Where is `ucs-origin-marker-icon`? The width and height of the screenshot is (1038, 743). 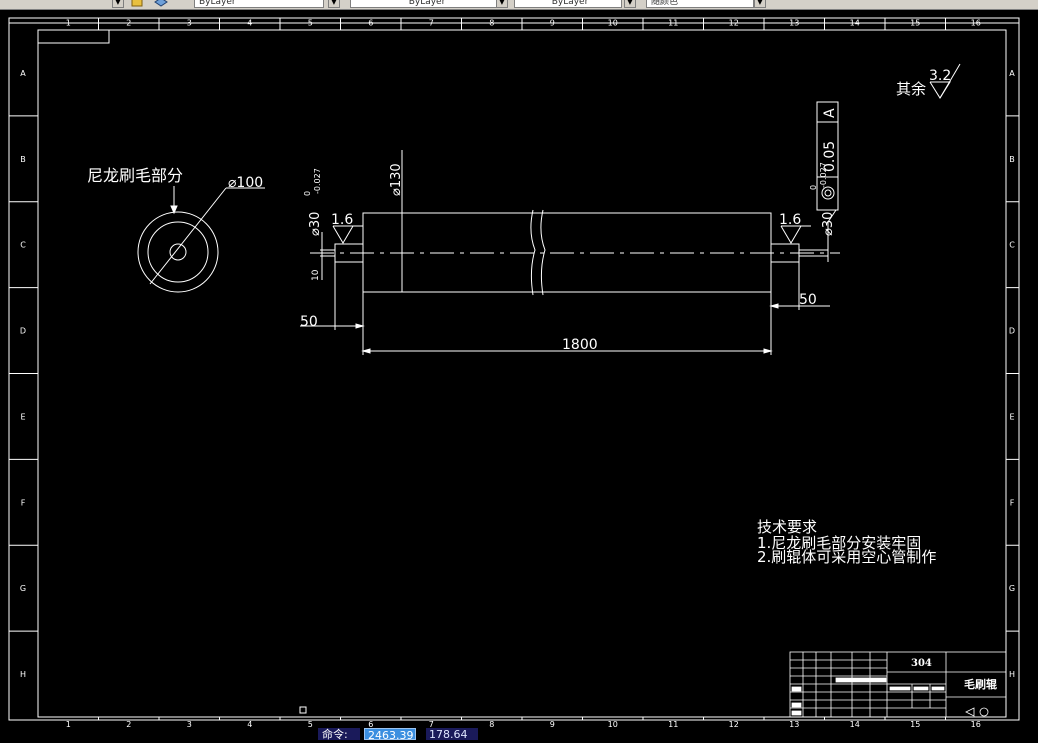 ucs-origin-marker-icon is located at coordinates (303, 710).